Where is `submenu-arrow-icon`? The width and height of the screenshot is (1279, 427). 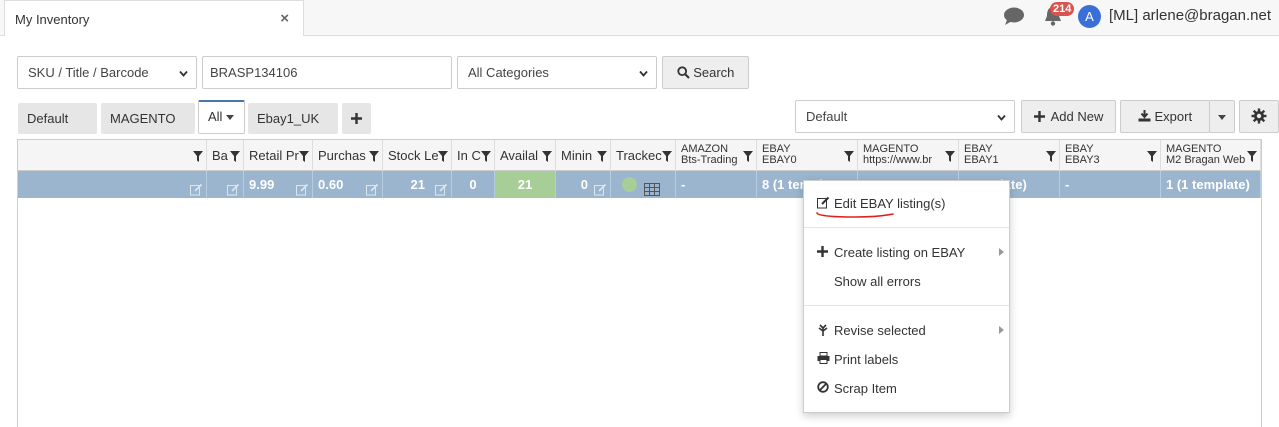
submenu-arrow-icon is located at coordinates (1001, 252).